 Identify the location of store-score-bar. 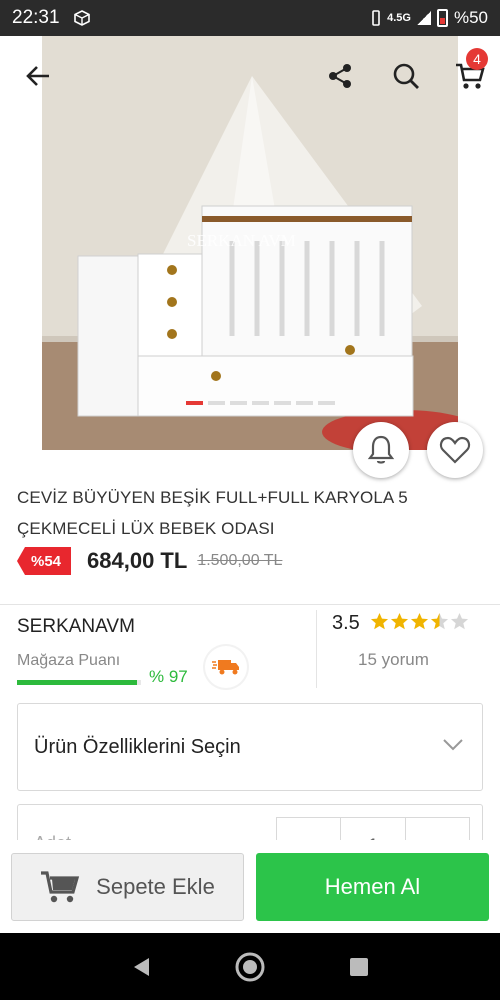
(79, 682).